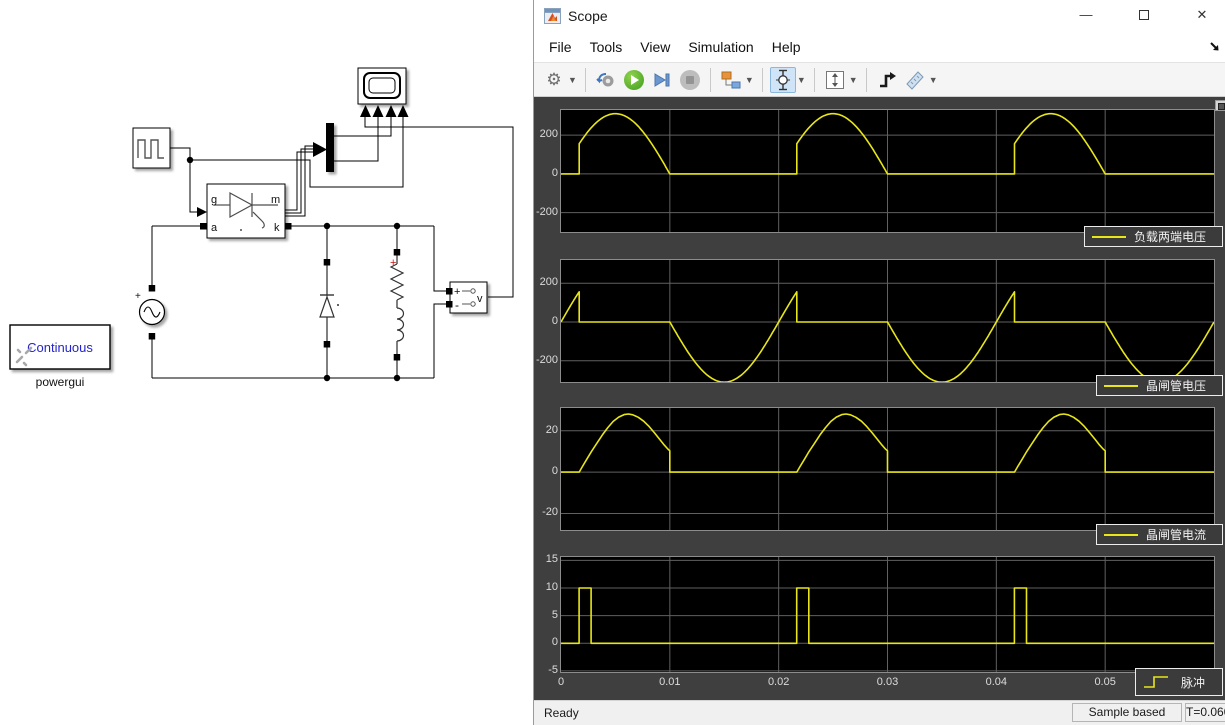  Describe the element at coordinates (887, 171) in the screenshot. I see `subplot-1-axes` at that location.